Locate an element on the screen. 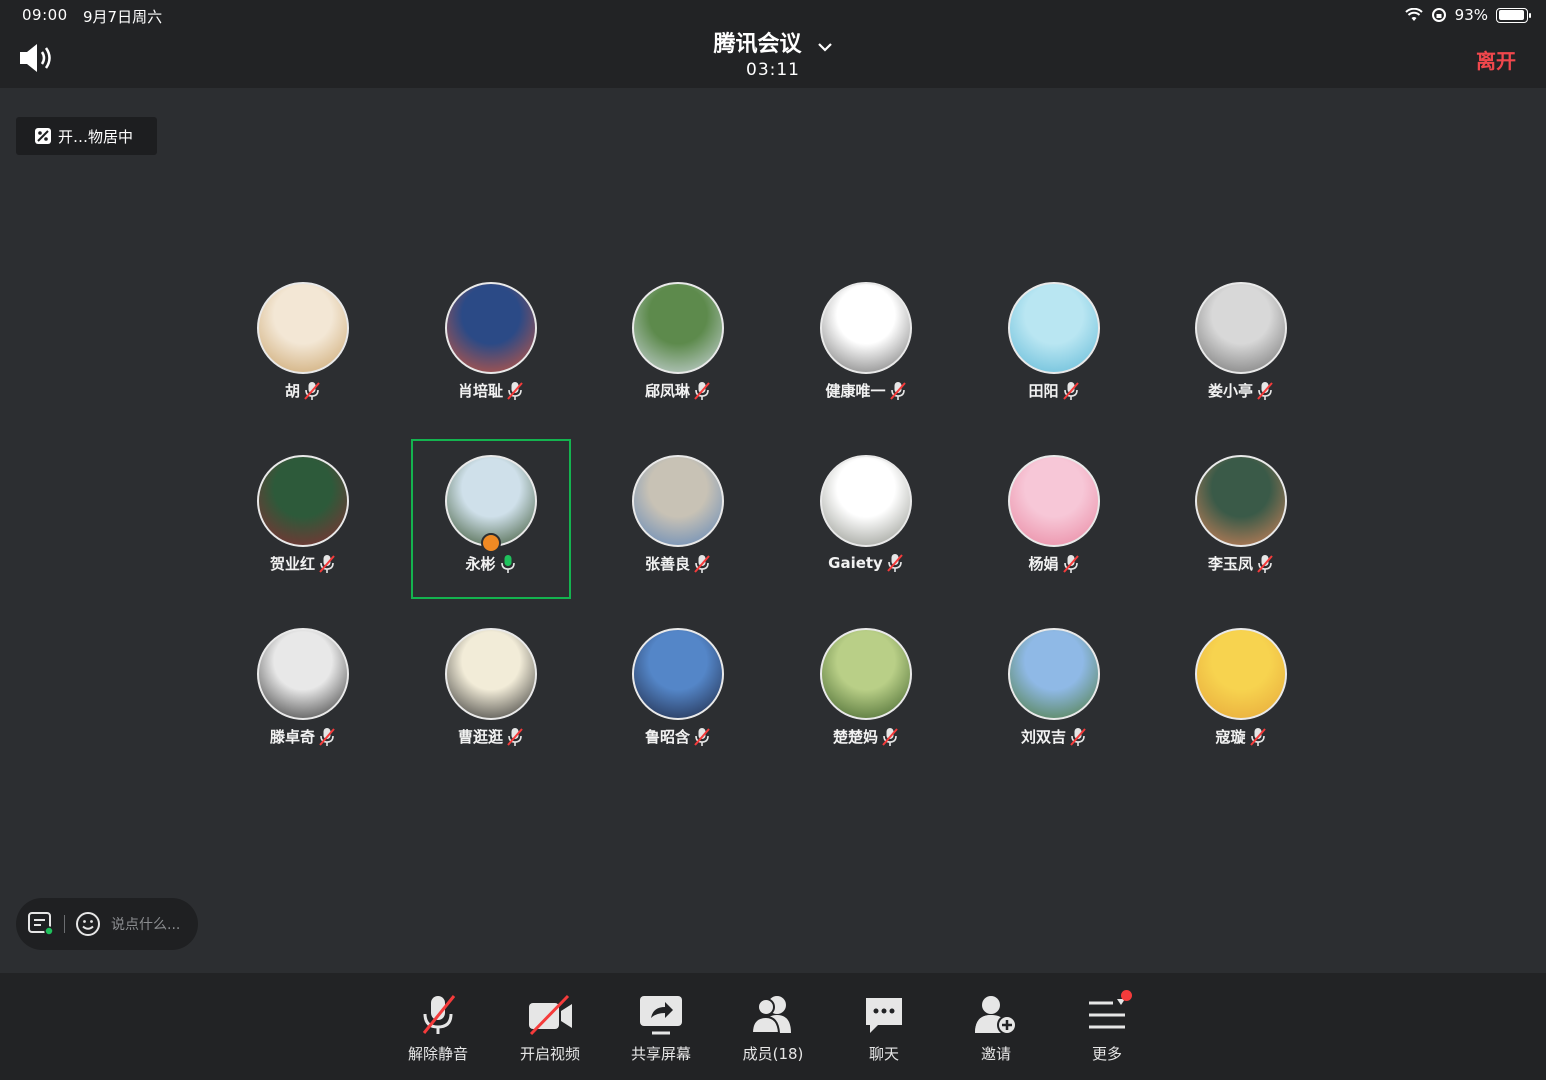 The image size is (1546, 1080). subtitle-icon is located at coordinates (41, 924).